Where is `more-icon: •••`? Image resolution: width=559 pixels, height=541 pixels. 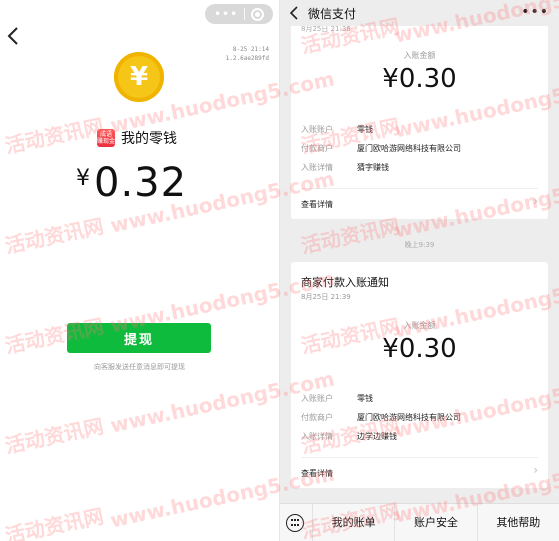
more-icon: ••• is located at coordinates (226, 14).